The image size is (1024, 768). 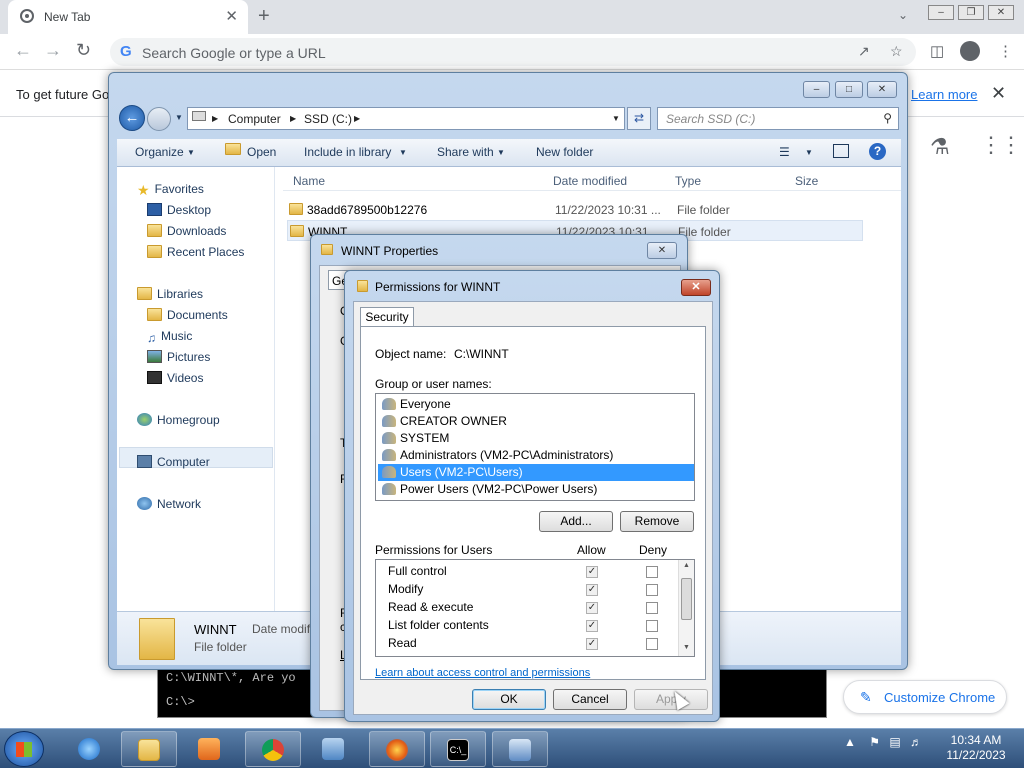 I want to click on breadcrumb-drive: SSD (C:), so click(x=328, y=119).